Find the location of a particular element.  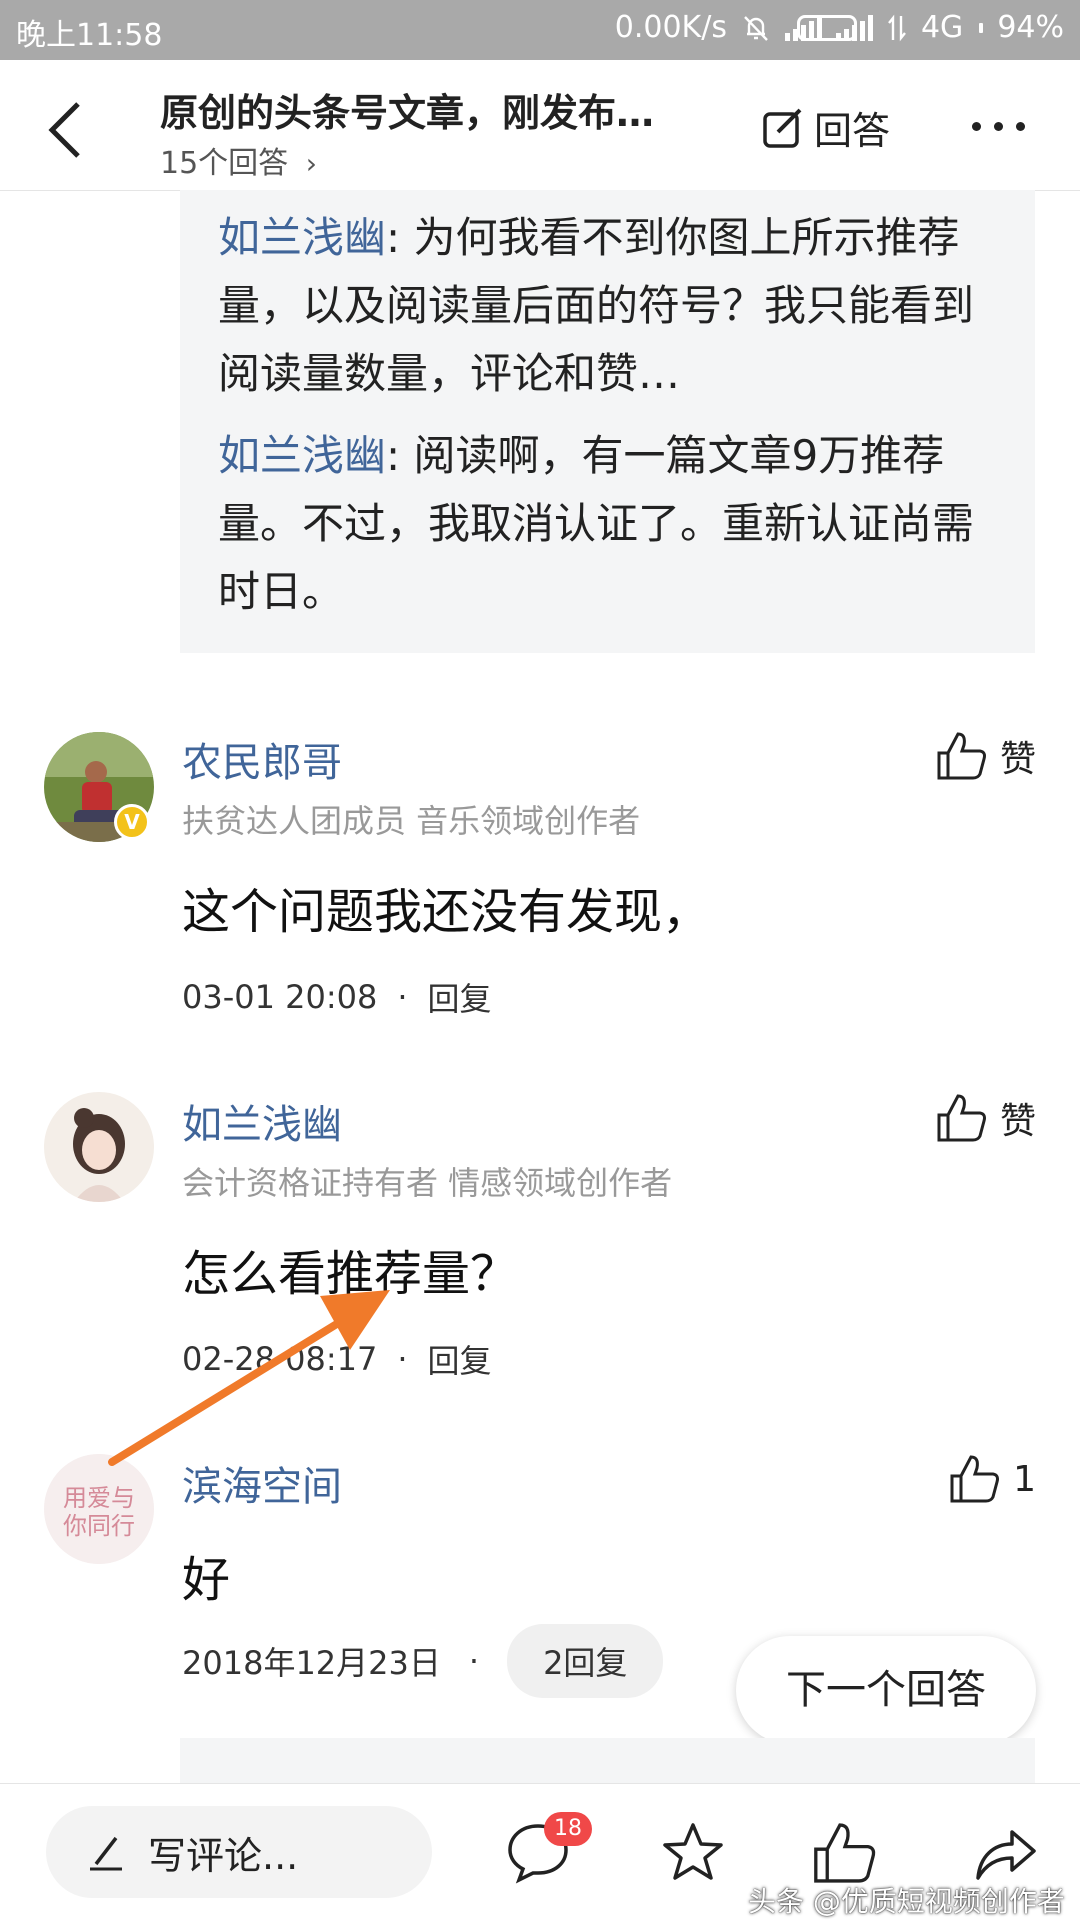

pen-icon is located at coordinates (106, 1853).